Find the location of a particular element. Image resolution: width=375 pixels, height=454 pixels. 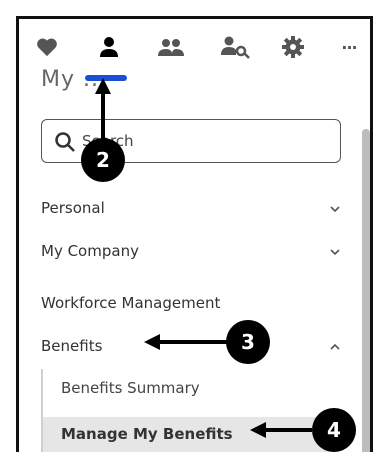

callout-3: 3 is located at coordinates (248, 342).